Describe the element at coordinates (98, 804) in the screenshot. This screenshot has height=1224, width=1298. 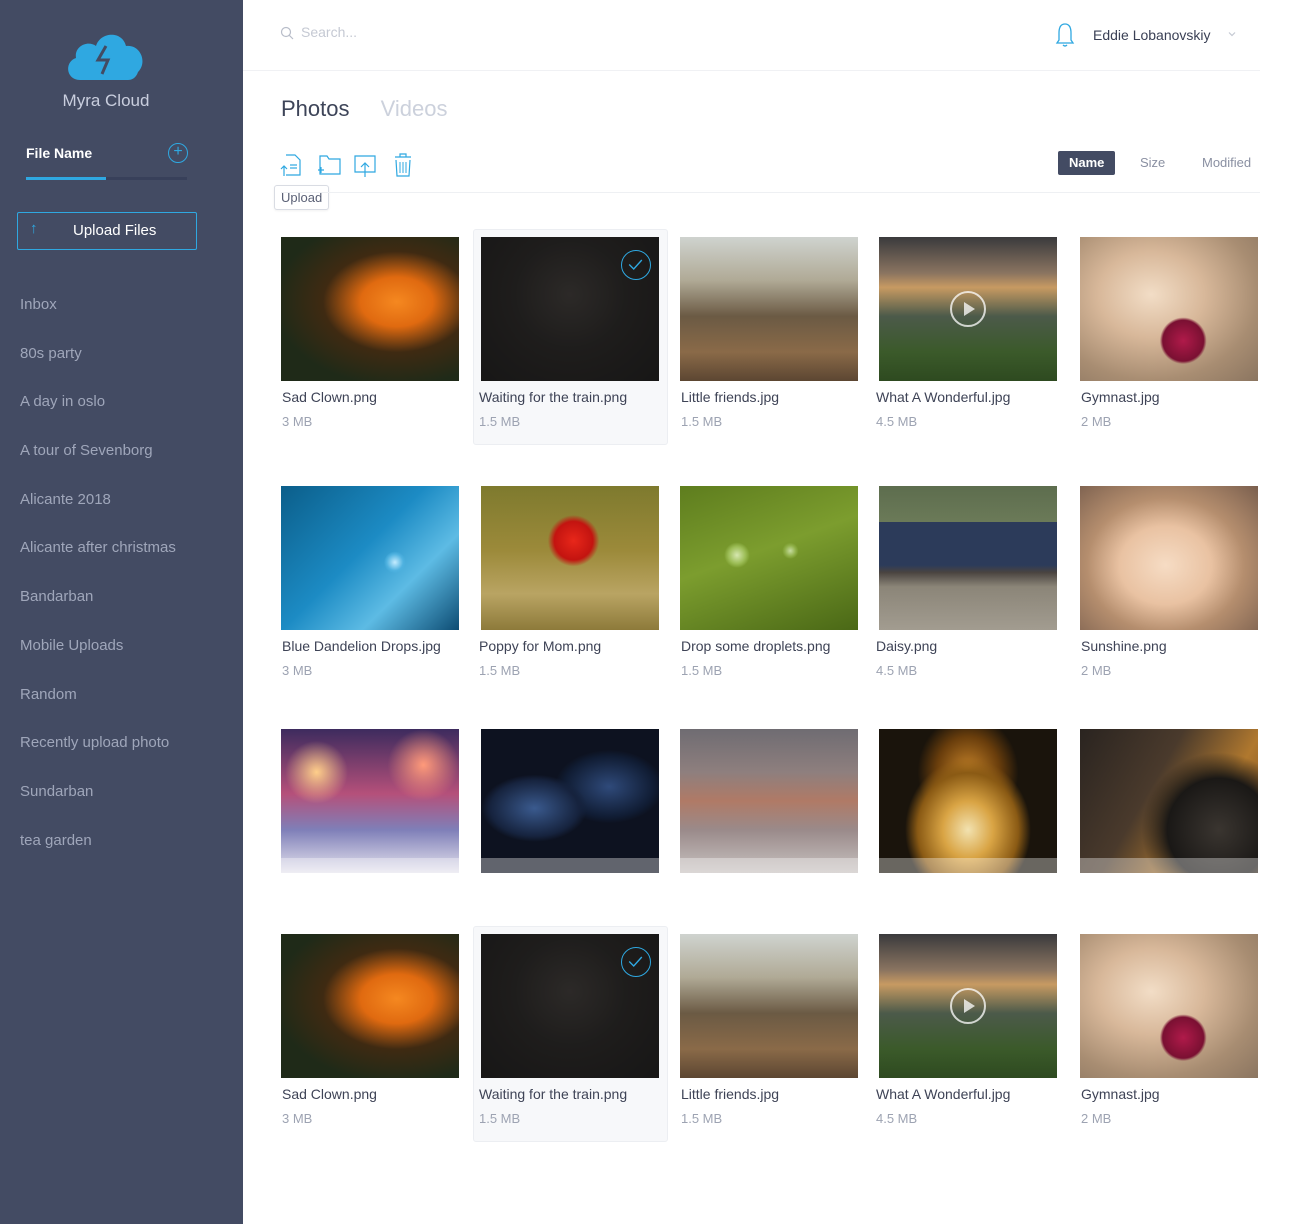
I see `sidebar-item: Sundarban` at that location.